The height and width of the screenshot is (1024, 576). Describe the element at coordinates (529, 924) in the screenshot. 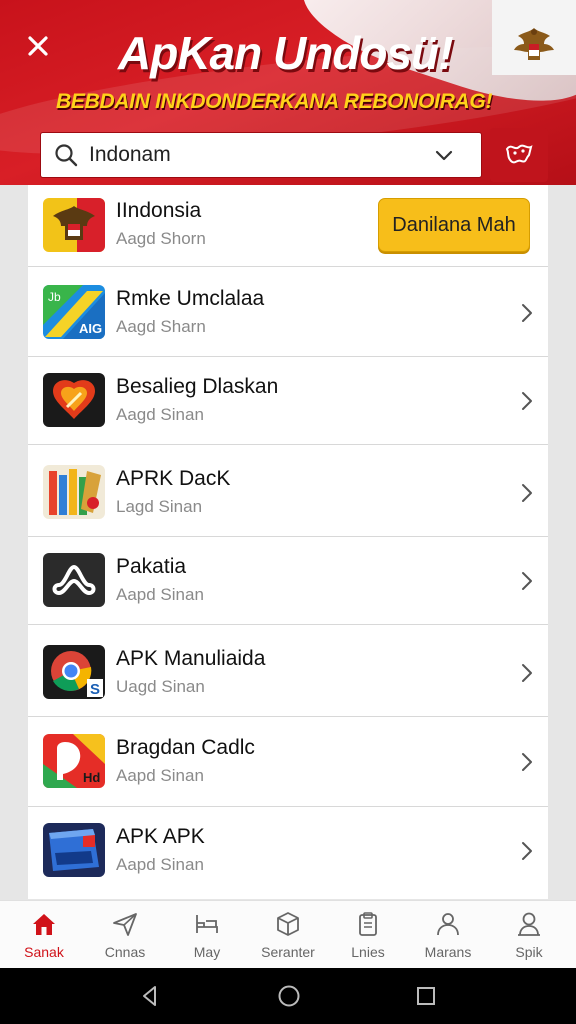

I see `profile-icon` at that location.